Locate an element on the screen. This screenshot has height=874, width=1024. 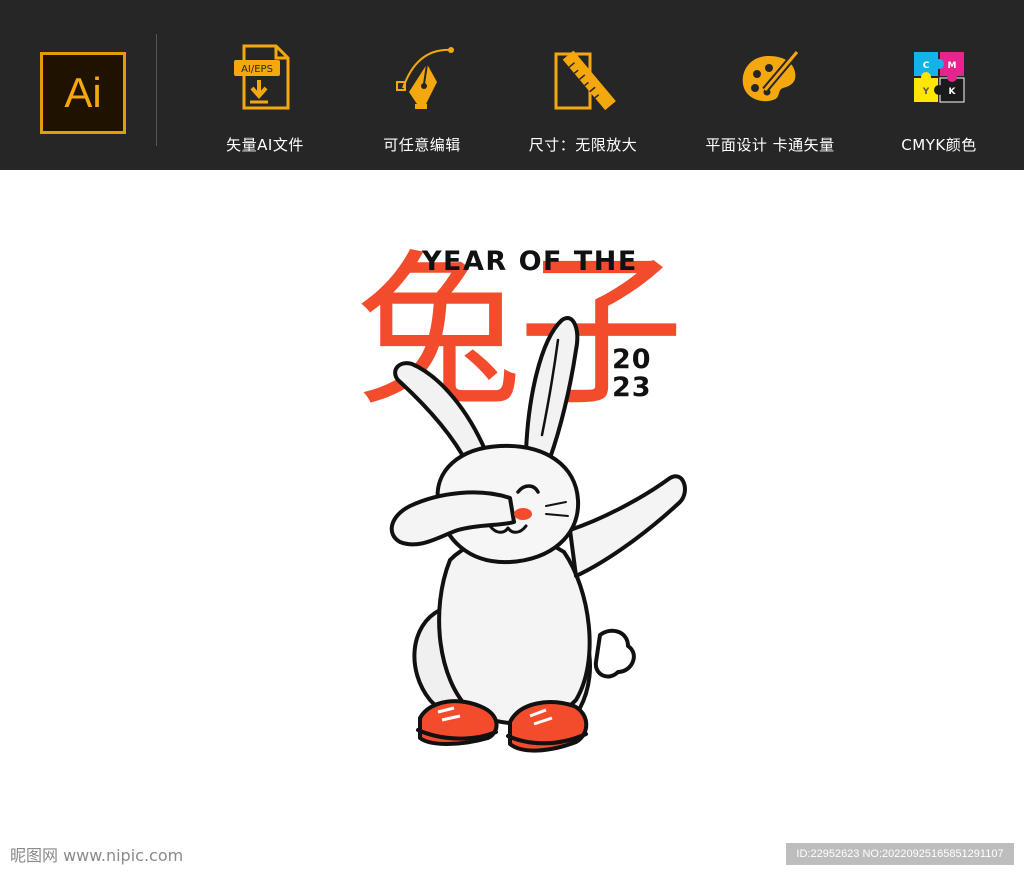
cmyk-puzzle-icon: C M Y K is located at coordinates (939, 77).